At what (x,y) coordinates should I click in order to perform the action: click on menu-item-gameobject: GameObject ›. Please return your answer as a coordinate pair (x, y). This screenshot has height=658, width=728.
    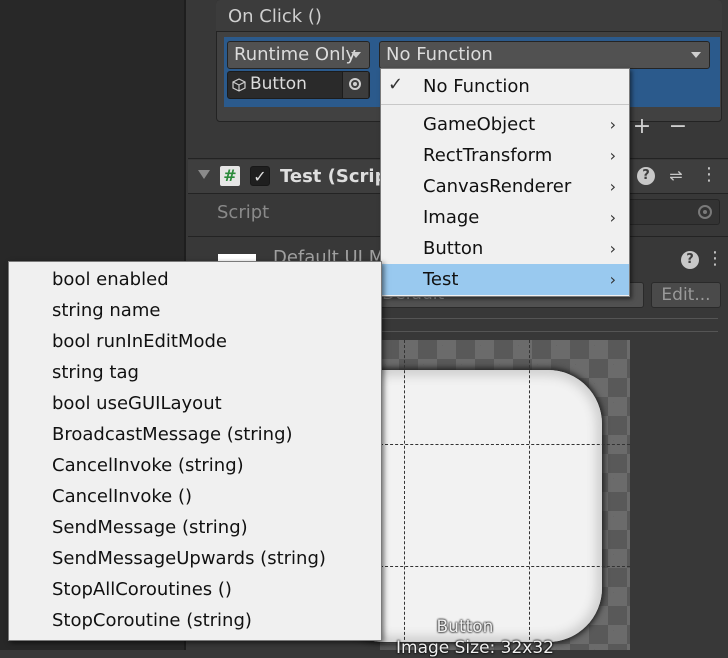
    Looking at the image, I should click on (505, 124).